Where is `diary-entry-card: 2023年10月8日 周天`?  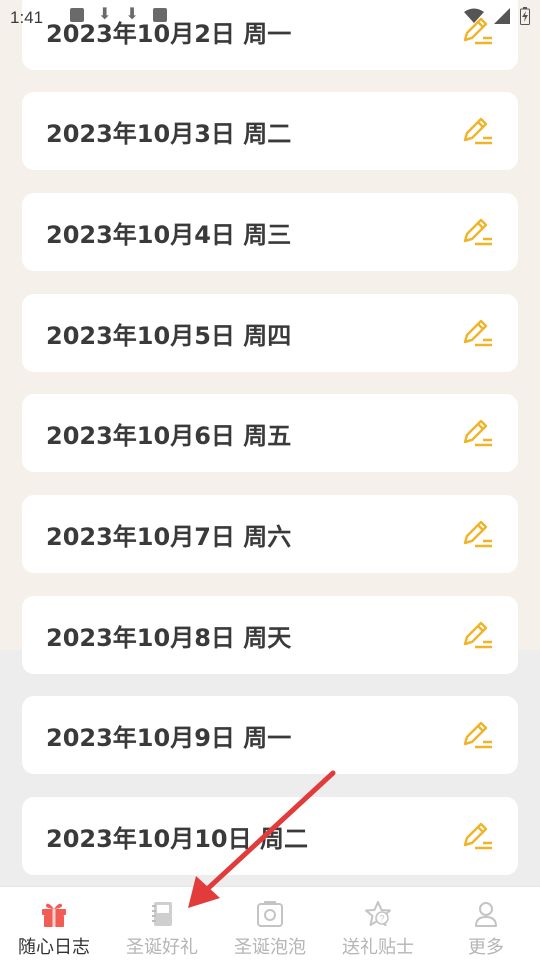
diary-entry-card: 2023年10月8日 周天 is located at coordinates (270, 635).